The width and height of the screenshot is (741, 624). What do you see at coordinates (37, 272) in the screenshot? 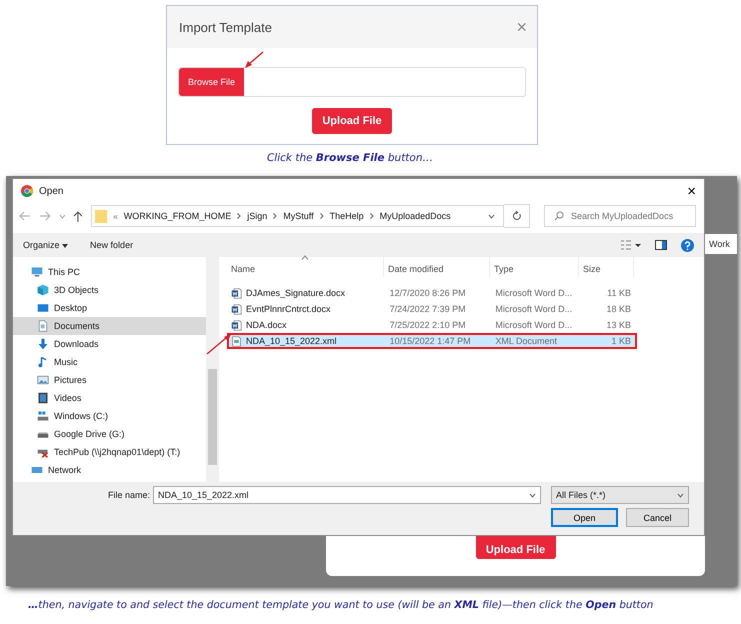
I see `pc-icon` at bounding box center [37, 272].